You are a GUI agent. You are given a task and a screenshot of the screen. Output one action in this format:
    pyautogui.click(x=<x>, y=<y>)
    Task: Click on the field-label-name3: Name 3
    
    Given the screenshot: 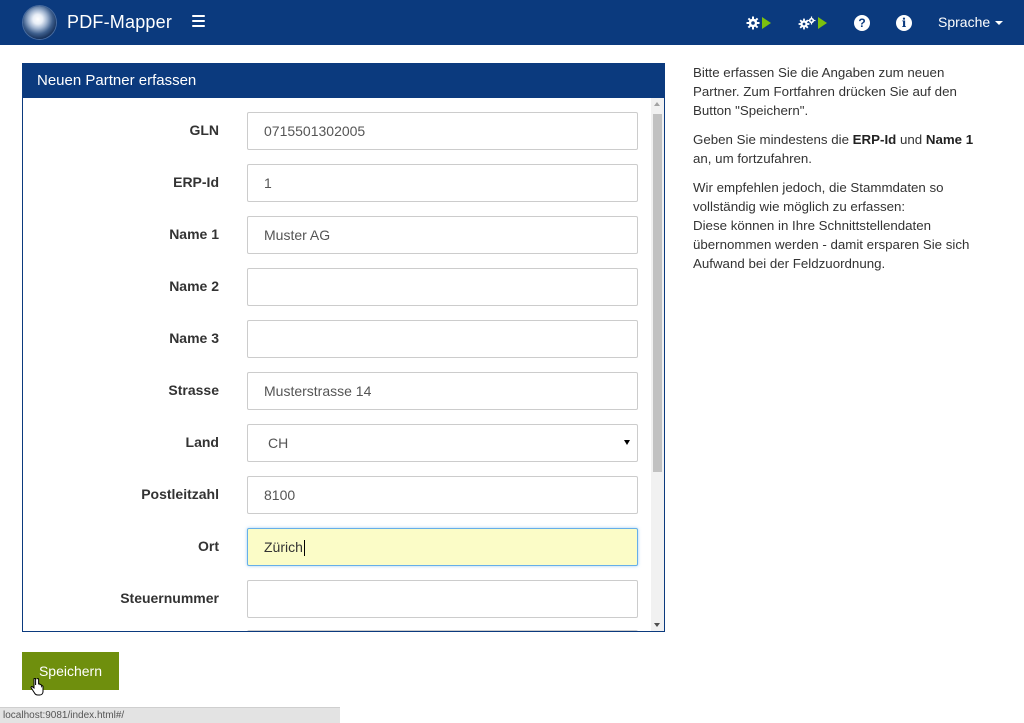 What is the action you would take?
    pyautogui.click(x=194, y=338)
    